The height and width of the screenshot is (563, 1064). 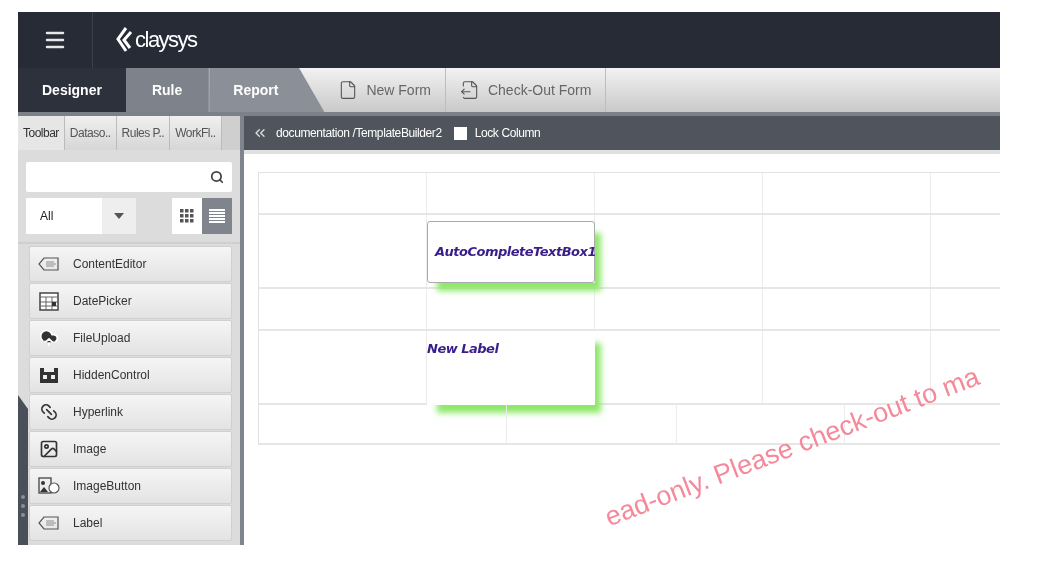 I want to click on document-arrow-icon, so click(x=469, y=90).